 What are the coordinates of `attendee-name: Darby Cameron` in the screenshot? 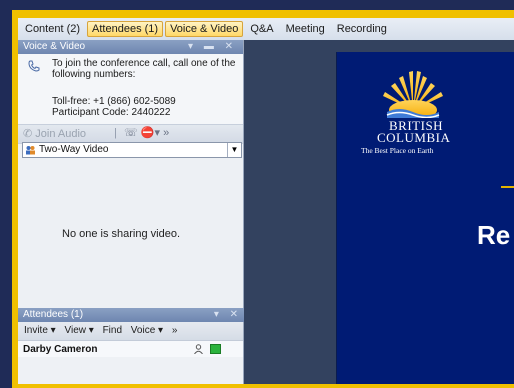 It's located at (60, 349).